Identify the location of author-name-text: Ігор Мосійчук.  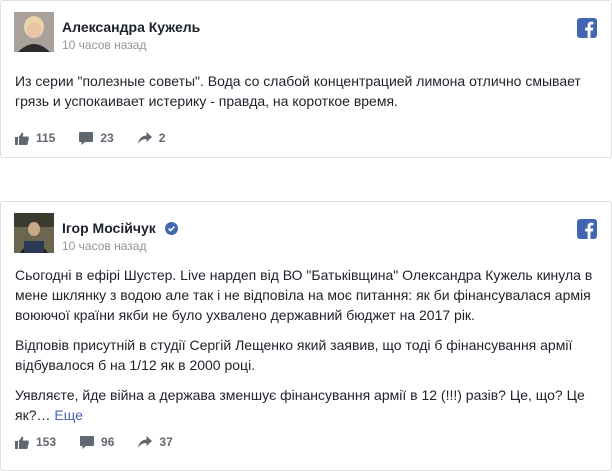
(109, 228).